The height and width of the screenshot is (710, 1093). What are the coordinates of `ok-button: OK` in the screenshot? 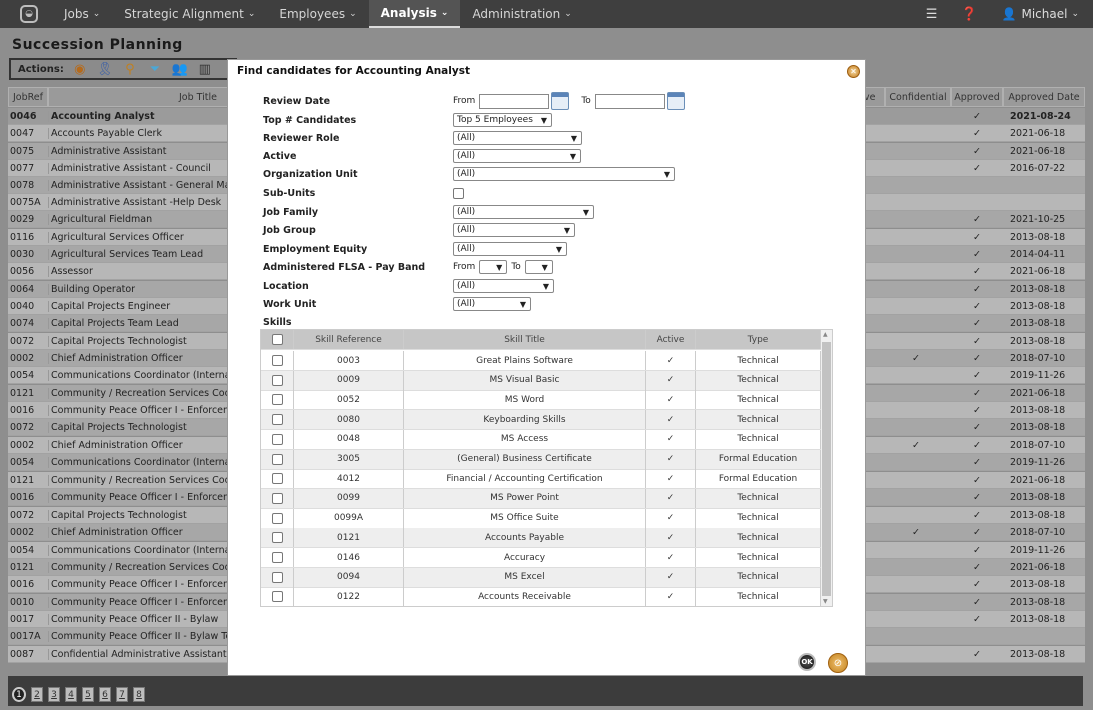 It's located at (807, 662).